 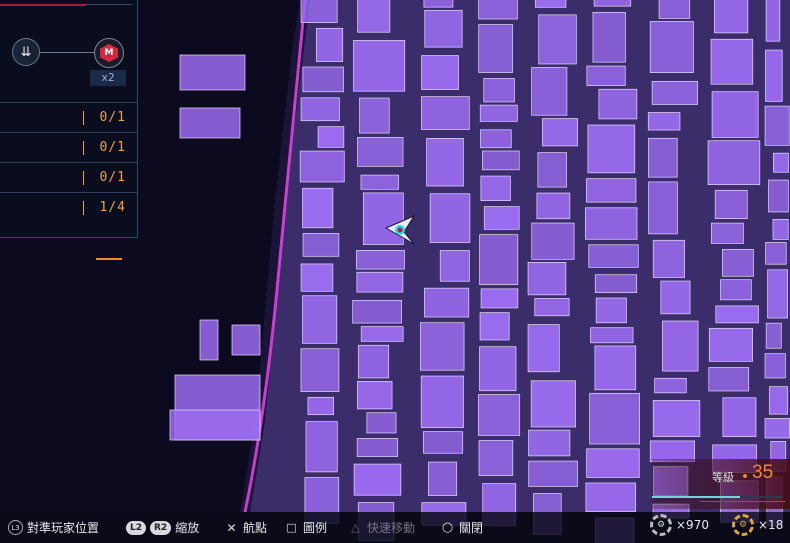 What do you see at coordinates (108, 78) in the screenshot?
I see `reward-multiplier: x2` at bounding box center [108, 78].